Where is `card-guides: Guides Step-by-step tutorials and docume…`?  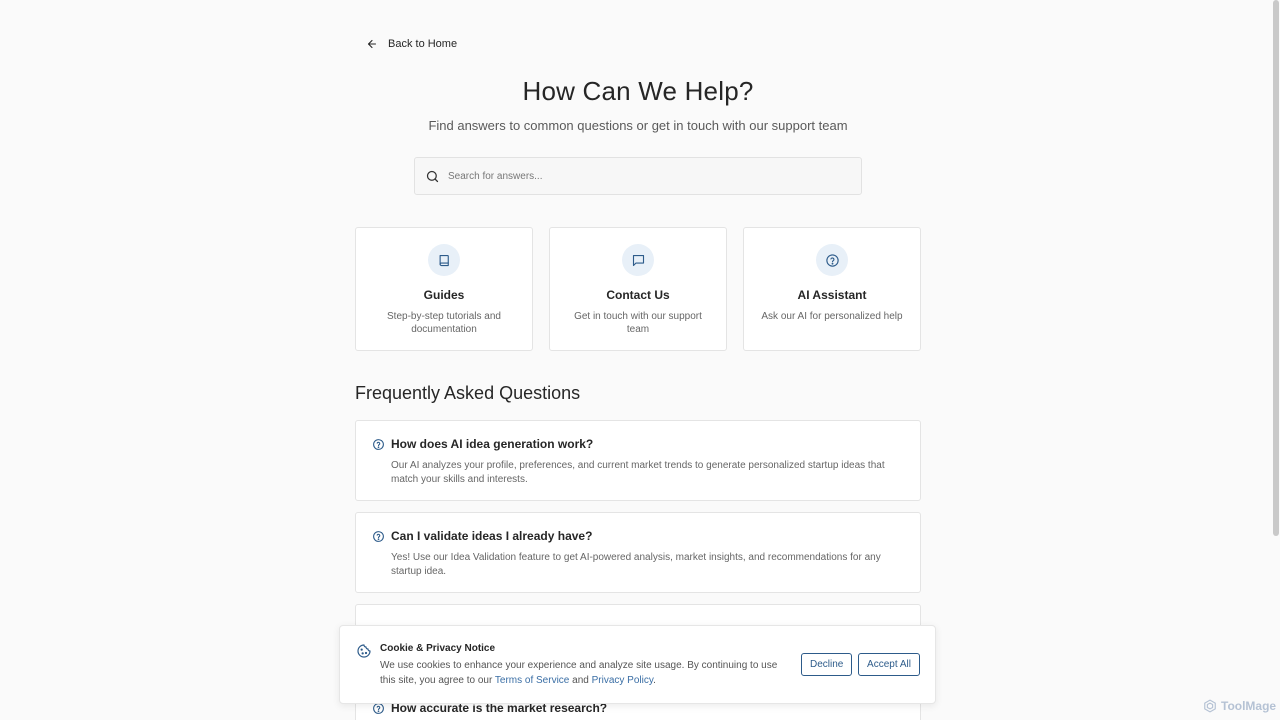 card-guides: Guides Step-by-step tutorials and docume… is located at coordinates (444, 289).